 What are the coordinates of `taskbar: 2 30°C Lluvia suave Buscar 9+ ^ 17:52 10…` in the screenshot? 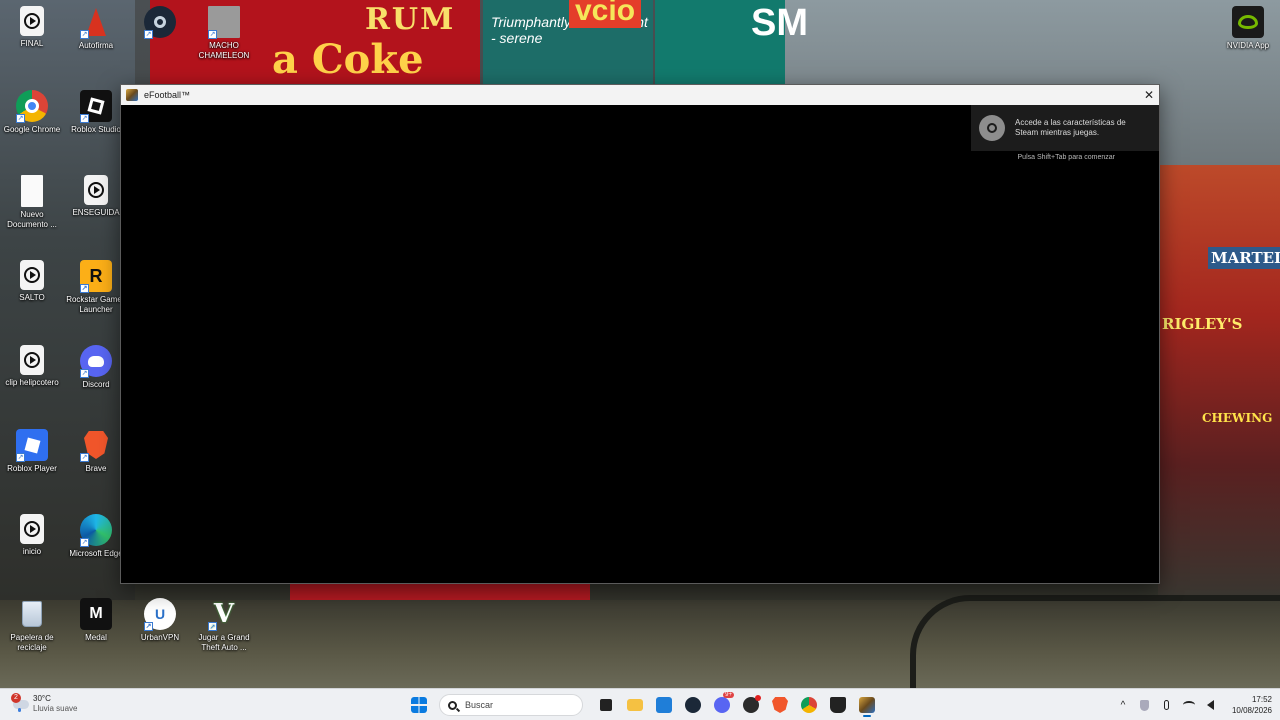 It's located at (640, 704).